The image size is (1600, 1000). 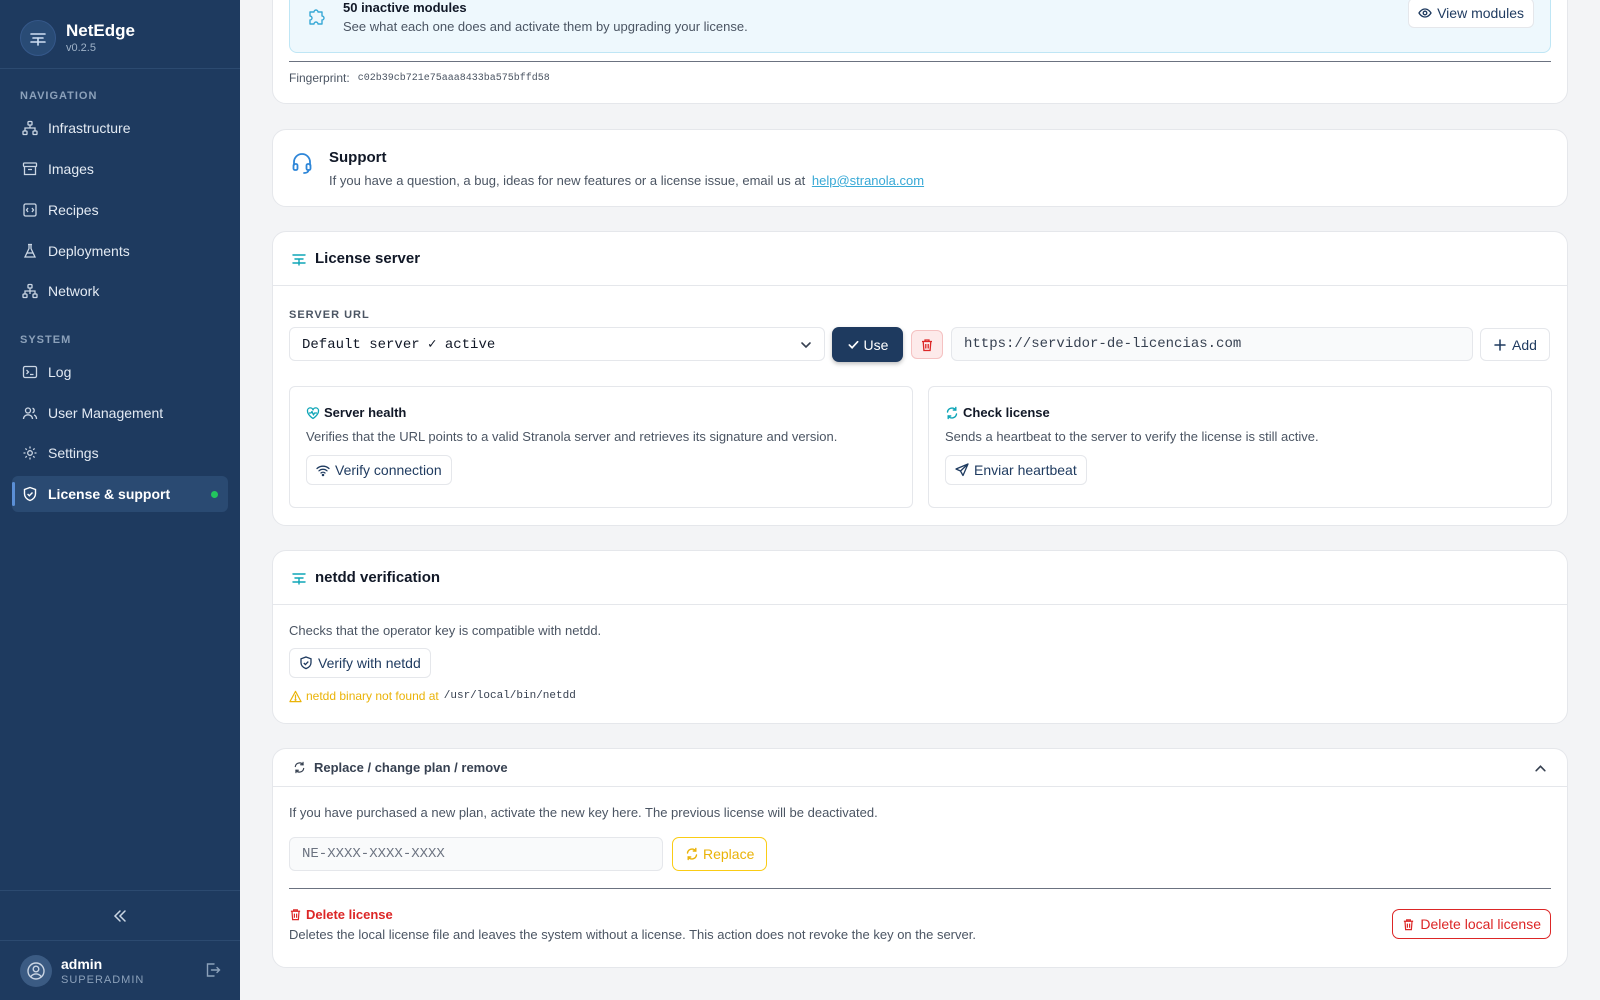 What do you see at coordinates (920, 259) in the screenshot?
I see `license-server-header: License server` at bounding box center [920, 259].